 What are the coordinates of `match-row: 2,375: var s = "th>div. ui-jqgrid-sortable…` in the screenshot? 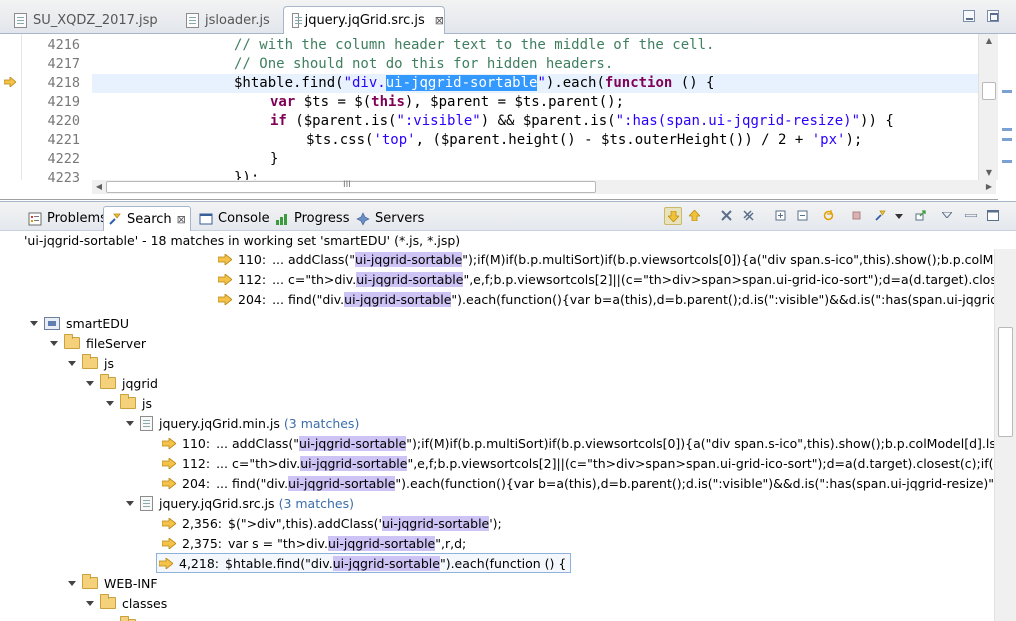 It's located at (314, 543).